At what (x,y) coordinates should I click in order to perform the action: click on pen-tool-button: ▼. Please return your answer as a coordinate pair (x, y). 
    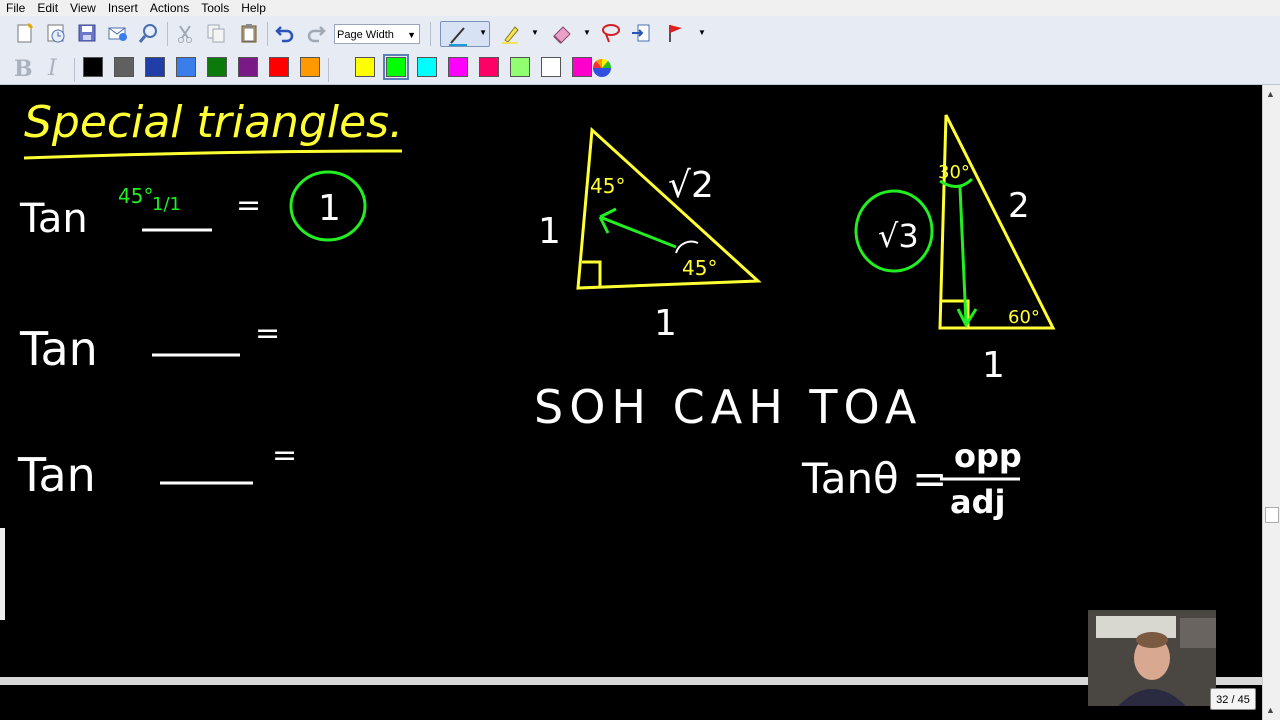
    Looking at the image, I should click on (465, 34).